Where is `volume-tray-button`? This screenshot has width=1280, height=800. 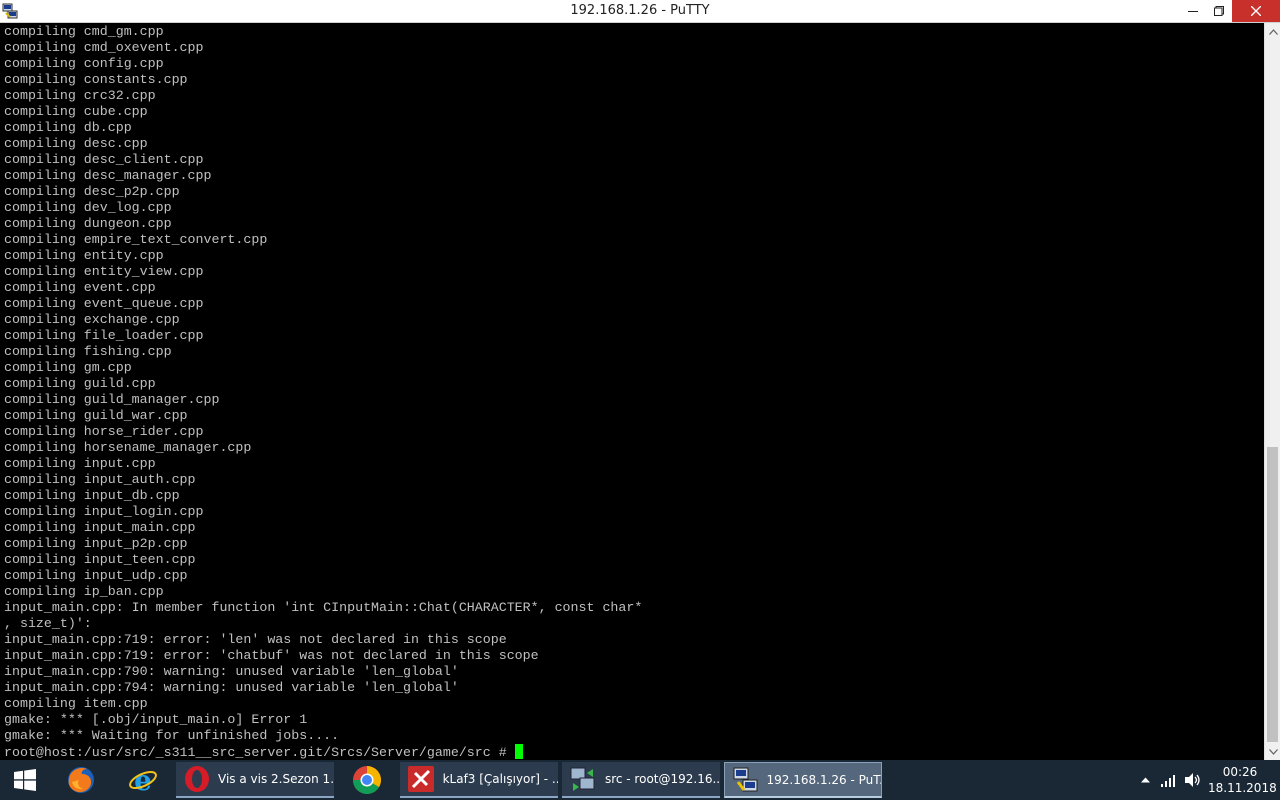
volume-tray-button is located at coordinates (1193, 780).